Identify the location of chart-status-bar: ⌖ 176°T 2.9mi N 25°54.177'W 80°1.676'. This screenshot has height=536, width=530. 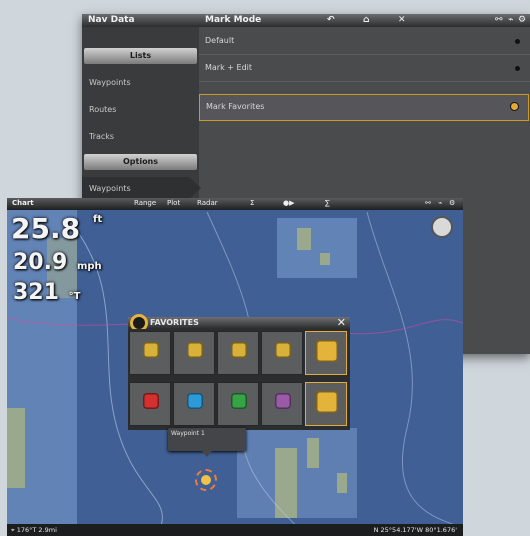
(235, 530).